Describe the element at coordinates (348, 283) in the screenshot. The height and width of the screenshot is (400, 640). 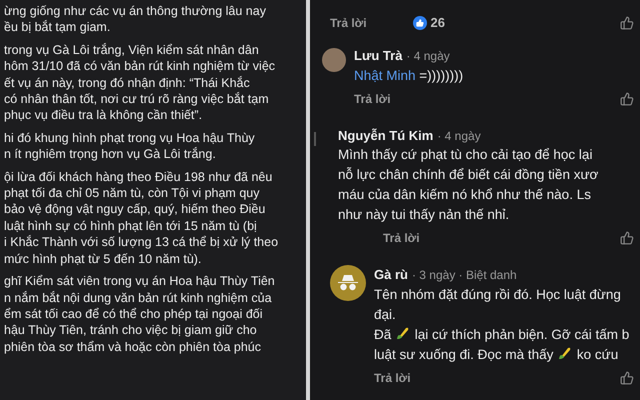
I see `incognito-icon` at that location.